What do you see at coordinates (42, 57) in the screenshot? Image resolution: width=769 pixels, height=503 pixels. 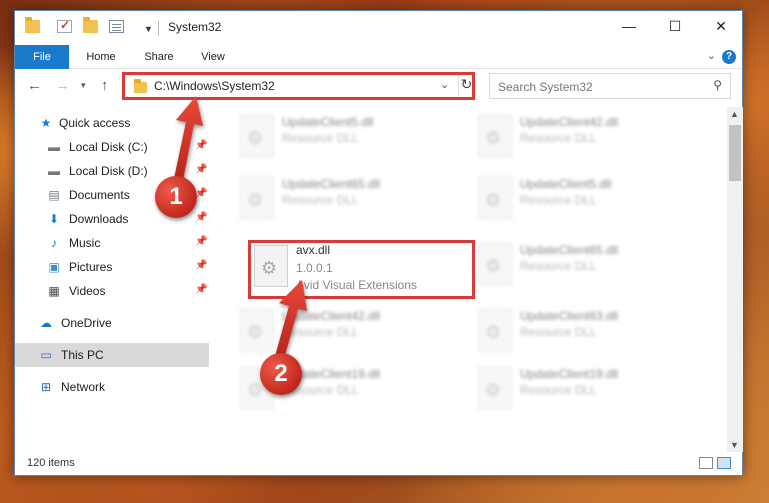 I see `tab-file: File` at bounding box center [42, 57].